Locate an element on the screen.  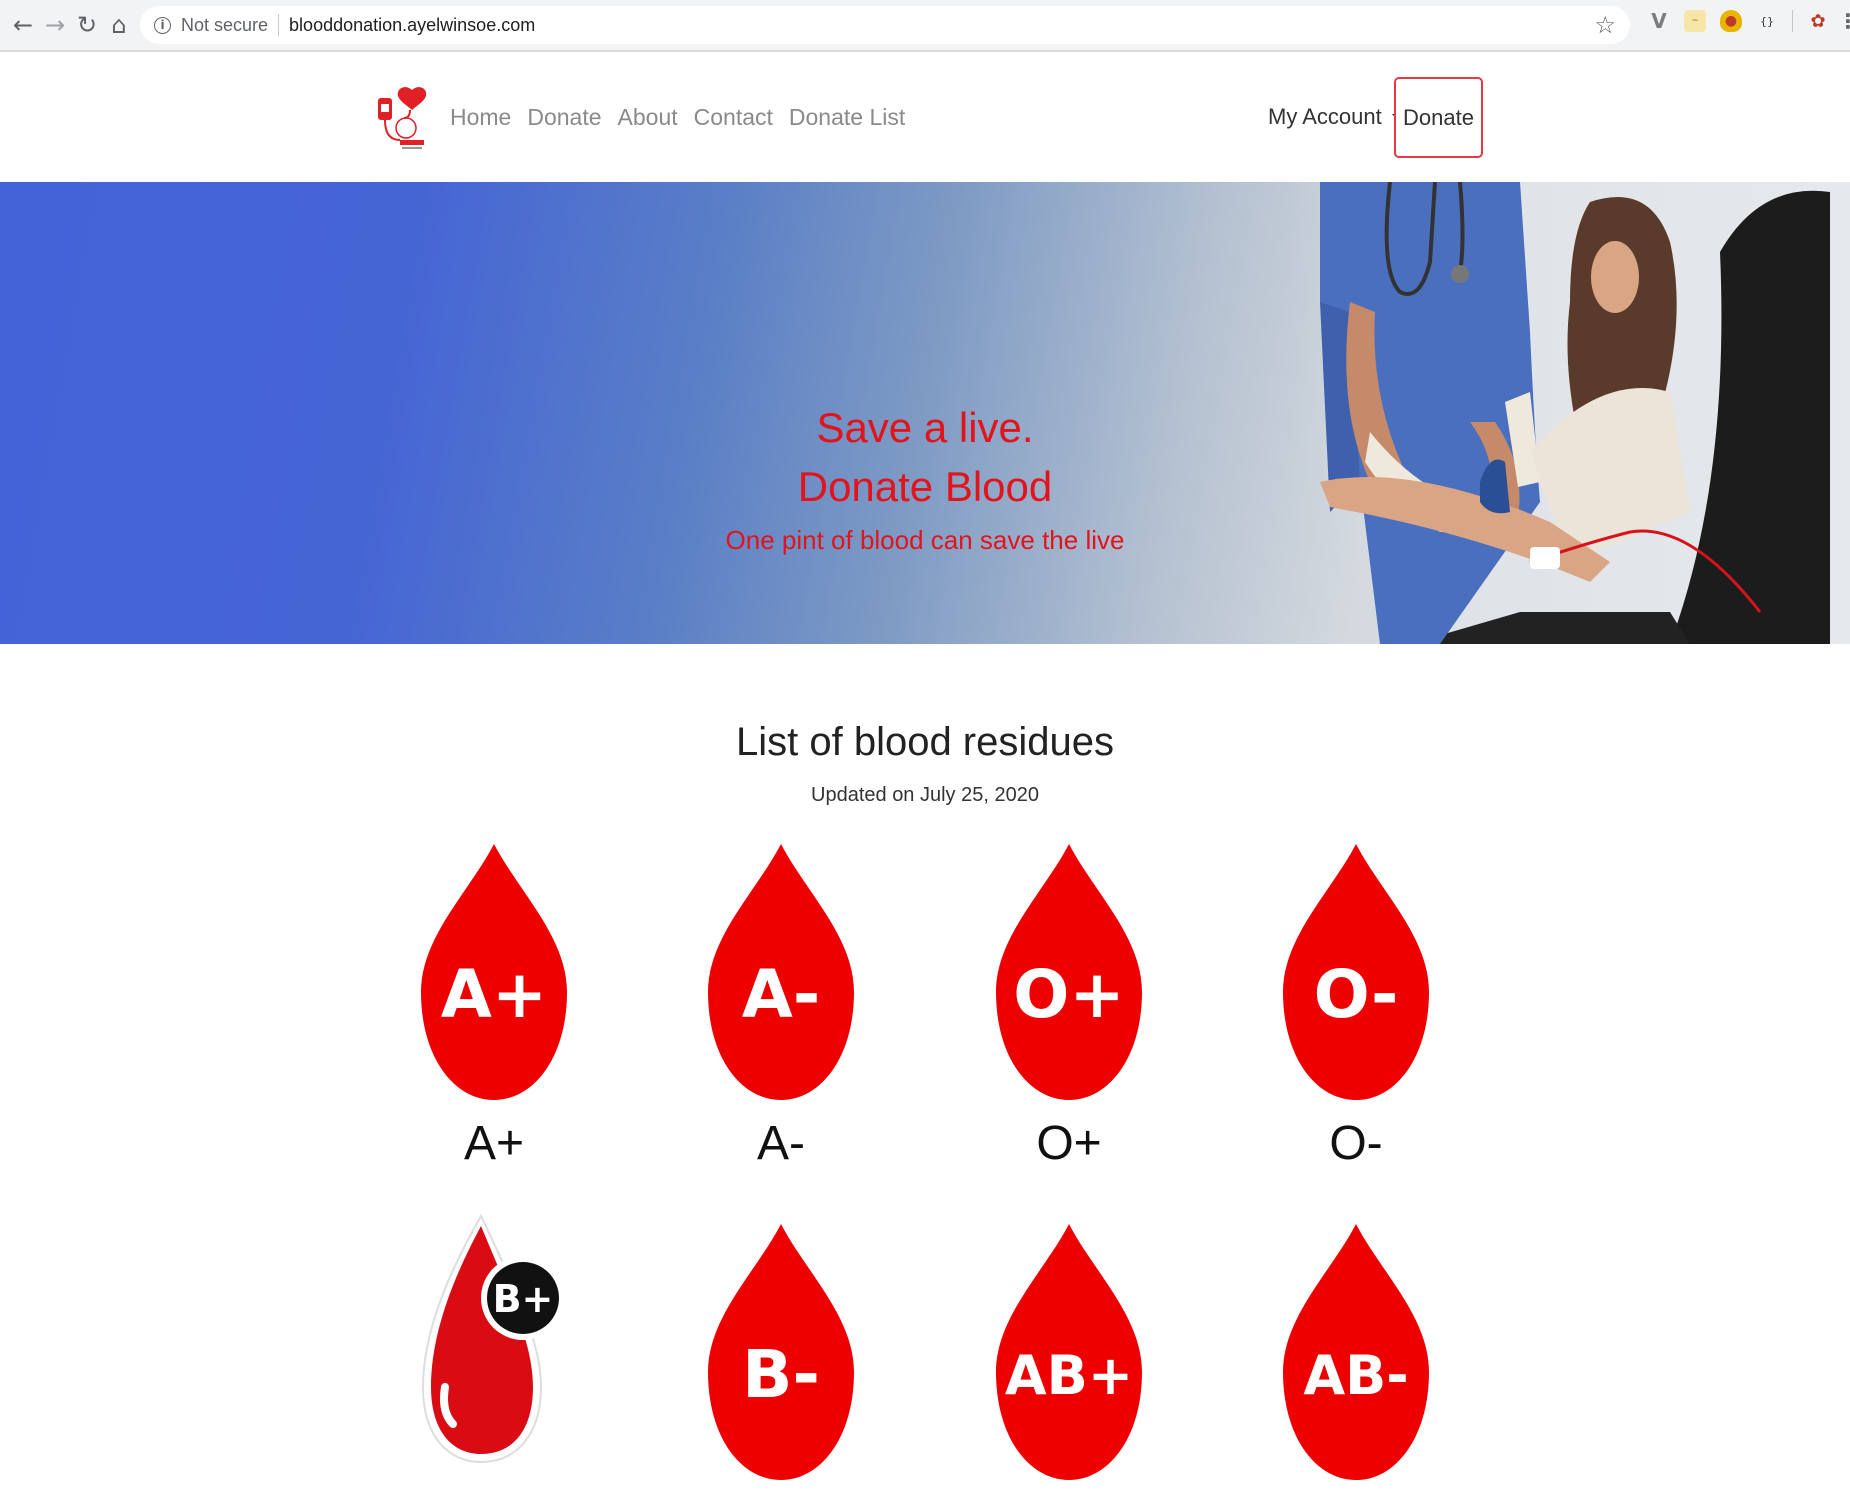
profile-extension-icon: ✿ is located at coordinates (1818, 21).